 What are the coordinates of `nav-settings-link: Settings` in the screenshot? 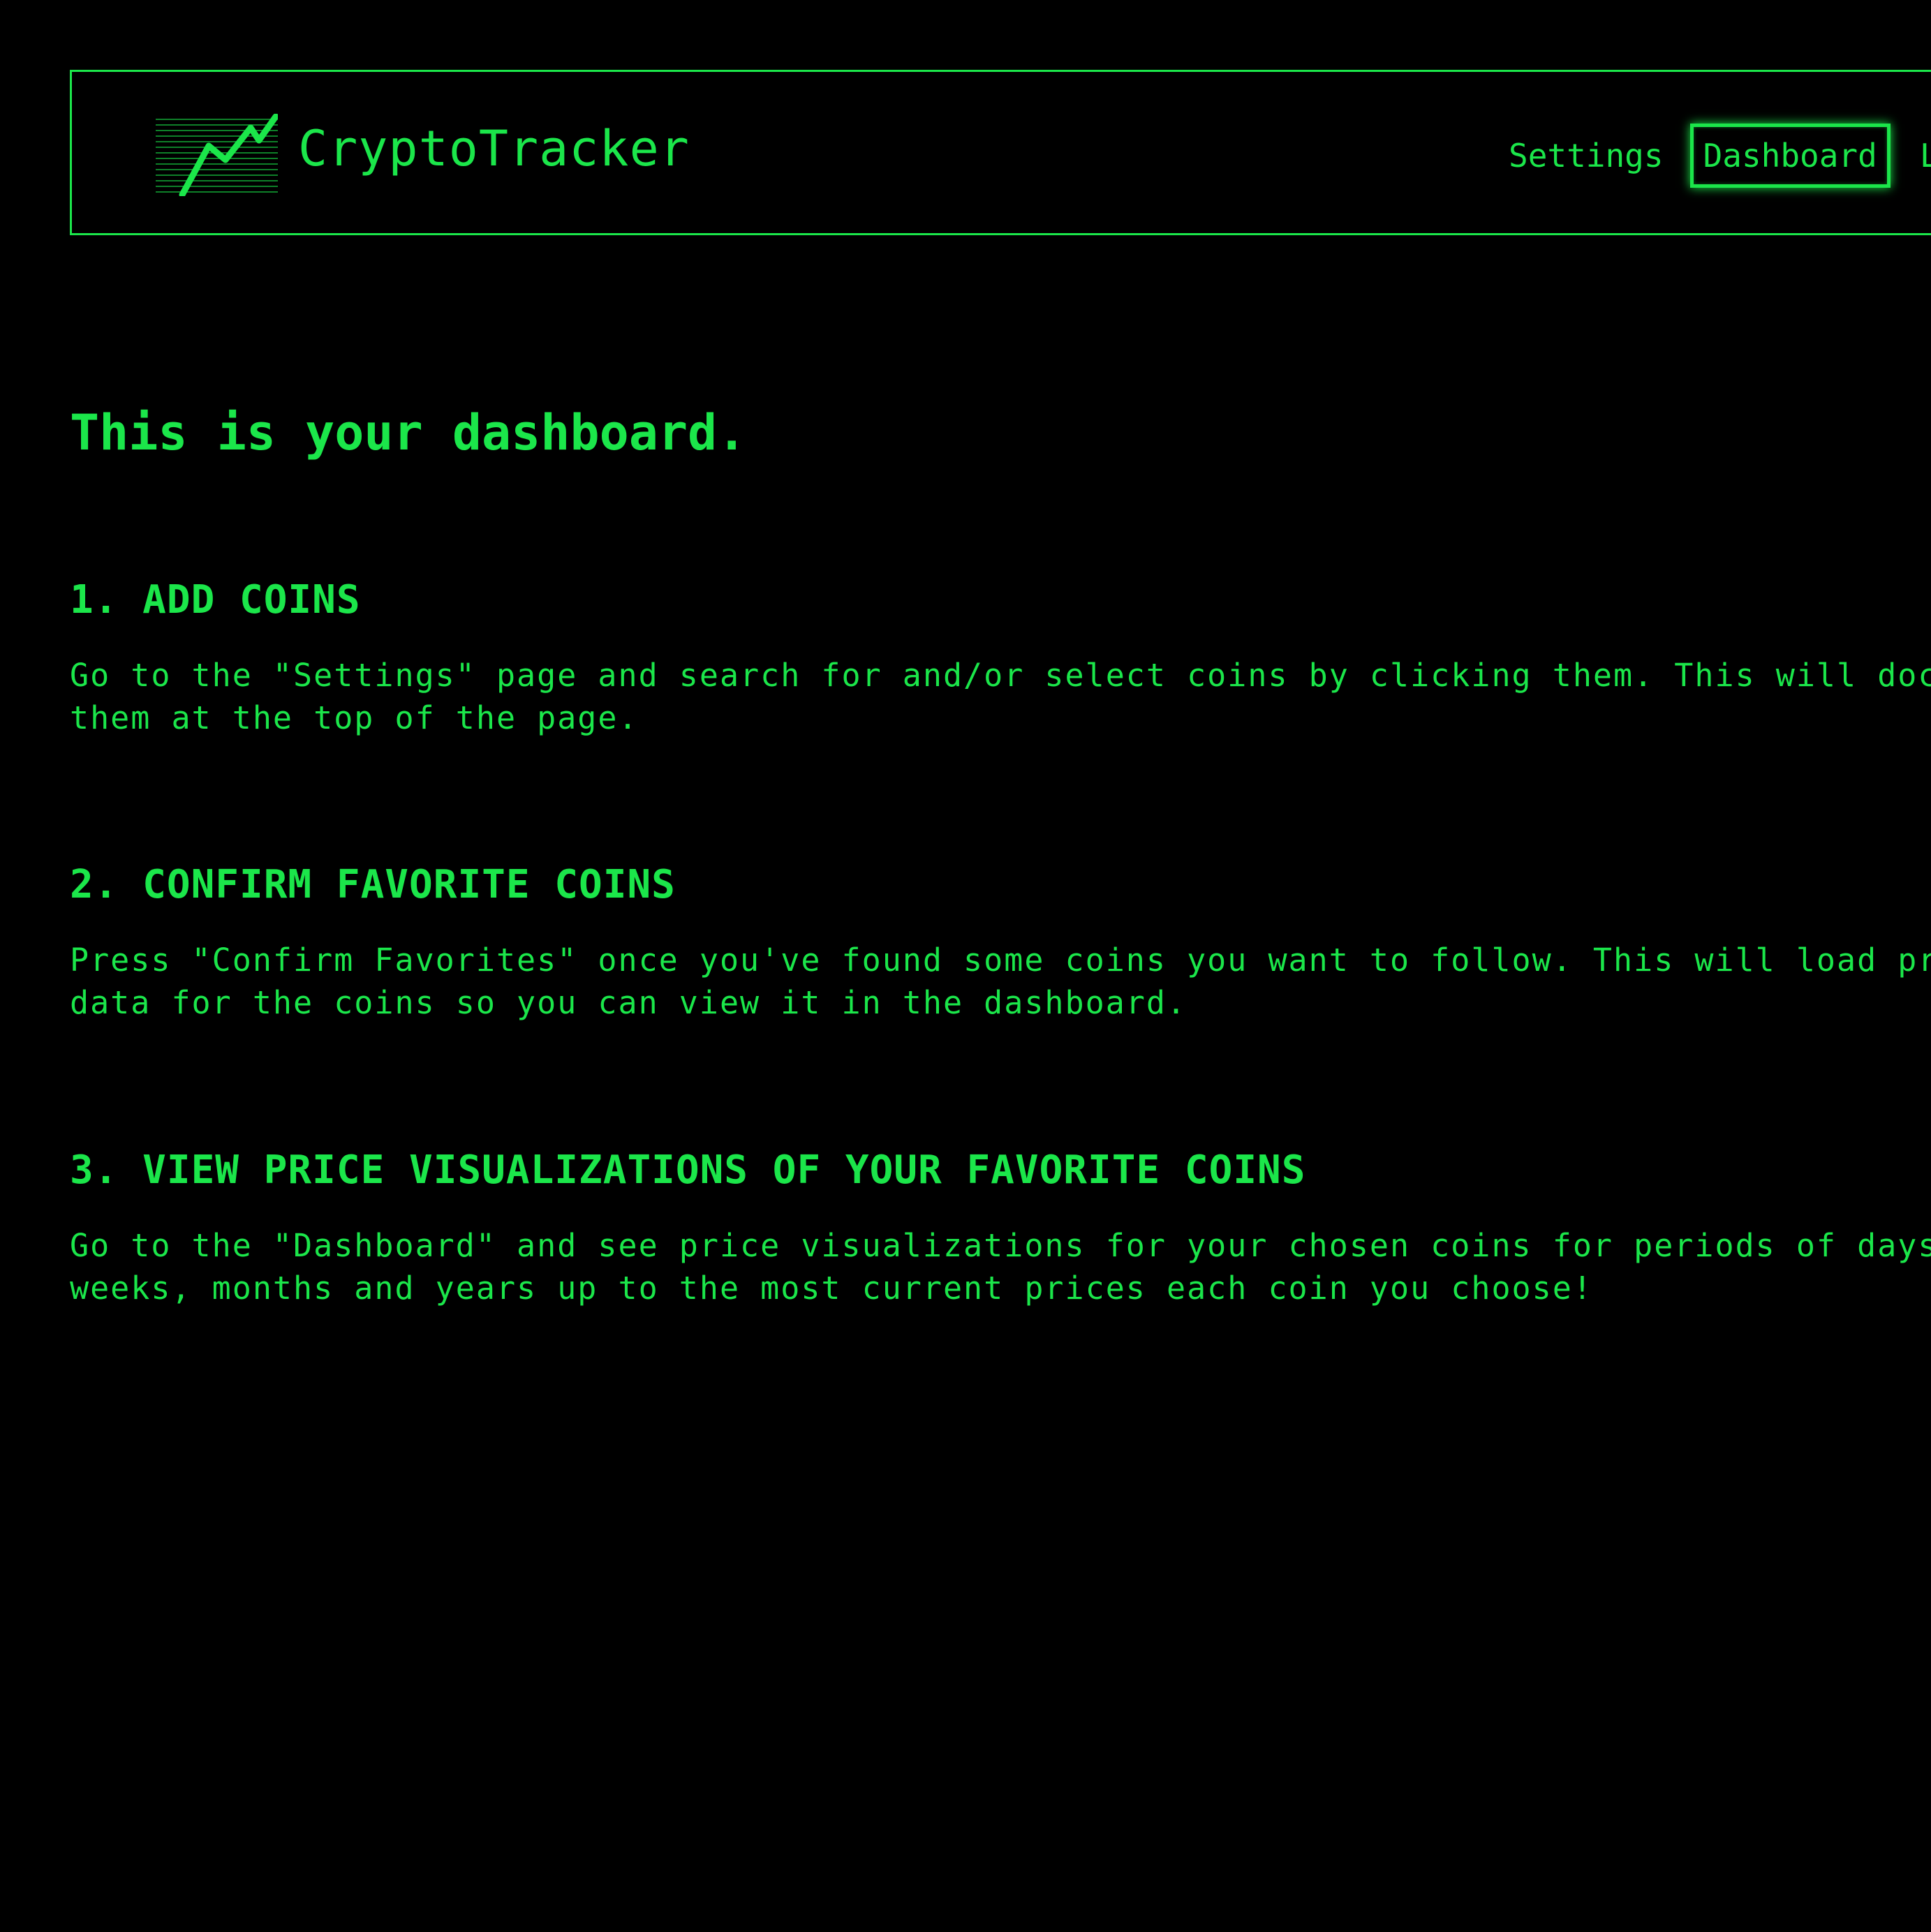 It's located at (1586, 155).